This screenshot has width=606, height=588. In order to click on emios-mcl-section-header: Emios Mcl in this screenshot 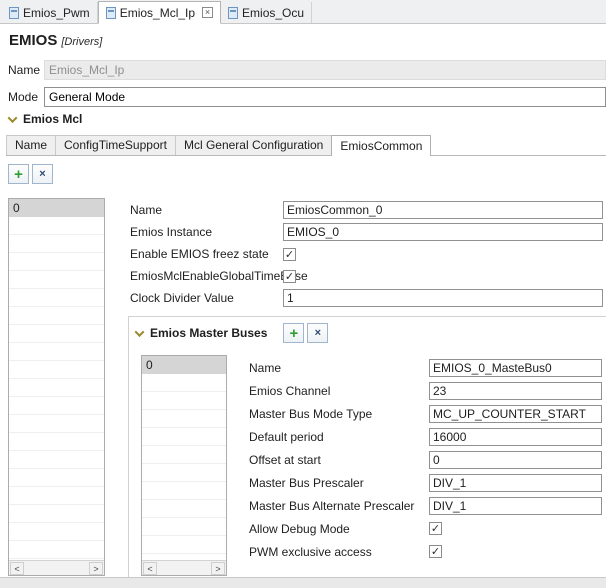, I will do `click(45, 119)`.